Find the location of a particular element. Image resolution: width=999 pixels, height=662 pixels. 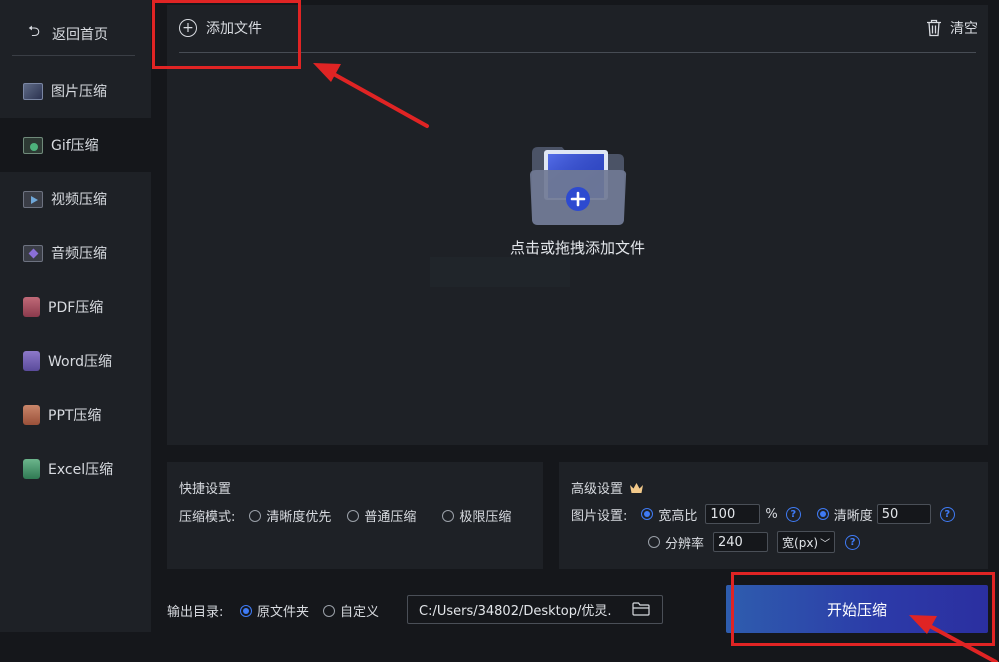

sidebar-nav: 图片压缩 Gif压缩 视频压缩 音频压缩 PDF压缩 Word压缩 PPT压缩 is located at coordinates (75, 280).